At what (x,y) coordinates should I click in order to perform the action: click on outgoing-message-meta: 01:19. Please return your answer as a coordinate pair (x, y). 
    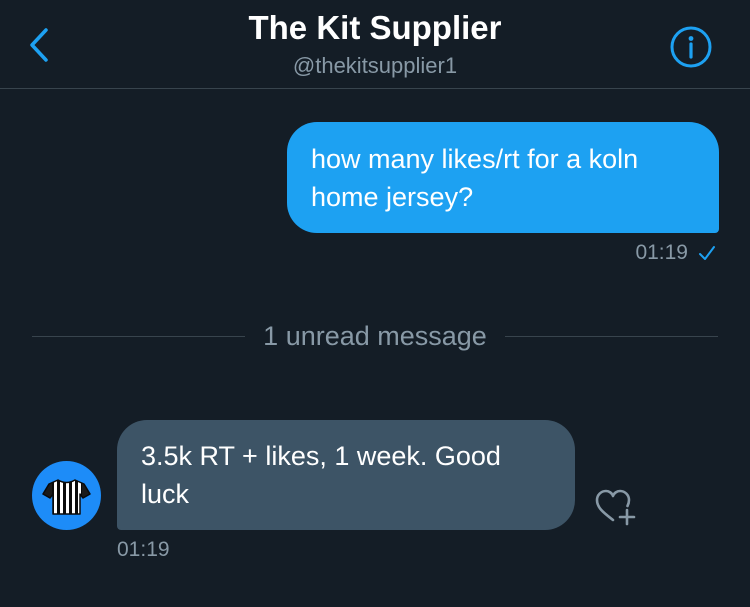
    Looking at the image, I should click on (675, 253).